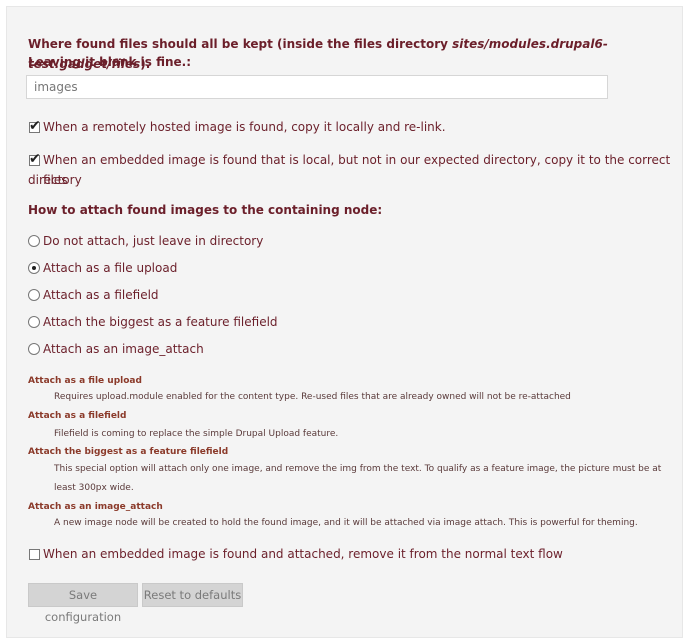 This screenshot has height=644, width=691. Describe the element at coordinates (83, 603) in the screenshot. I see `save-configuration-button: Save configuration` at that location.